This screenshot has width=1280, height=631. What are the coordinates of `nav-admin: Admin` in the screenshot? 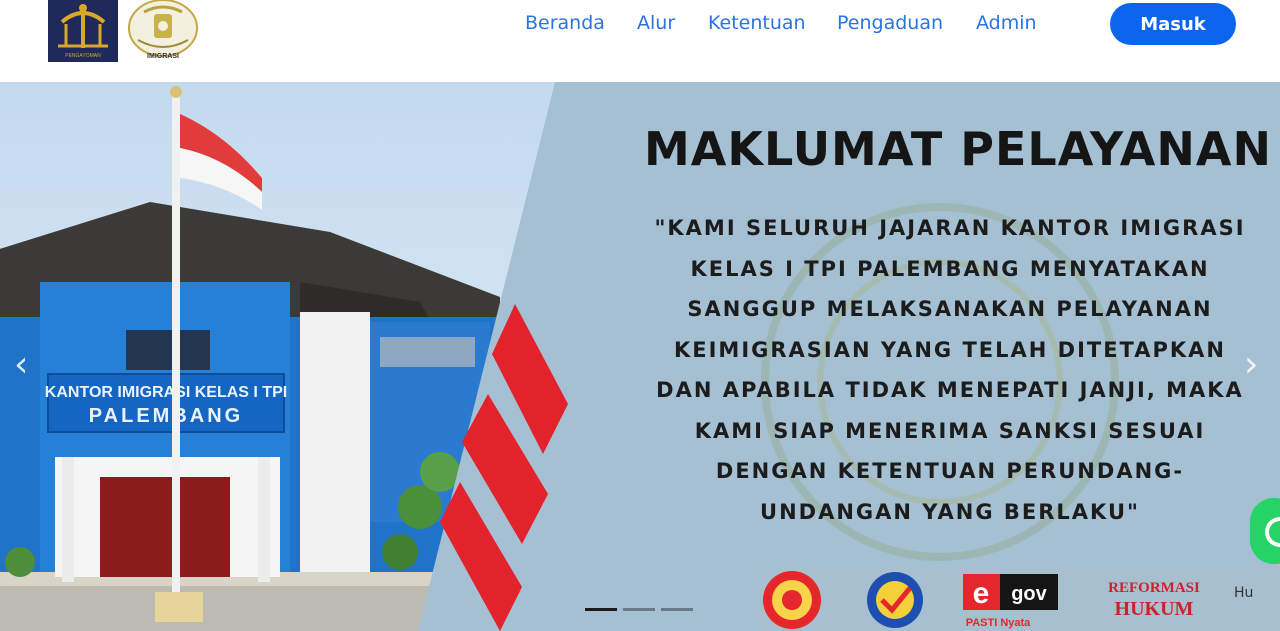 It's located at (1006, 23).